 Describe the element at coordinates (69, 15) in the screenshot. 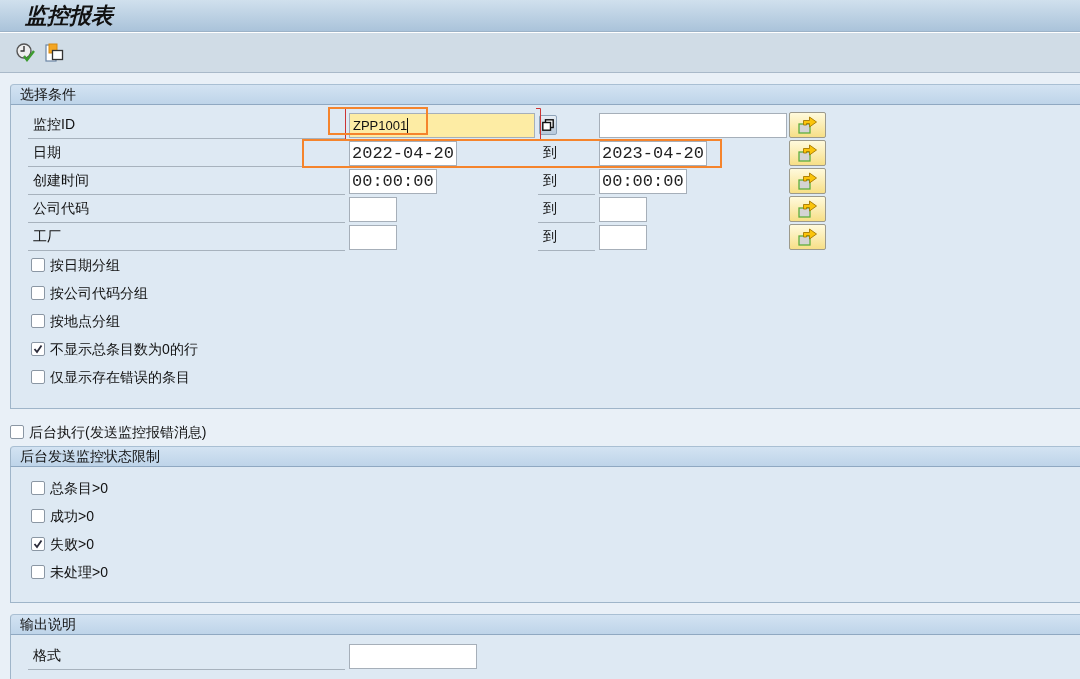

I see `window-title: 监控报表` at that location.